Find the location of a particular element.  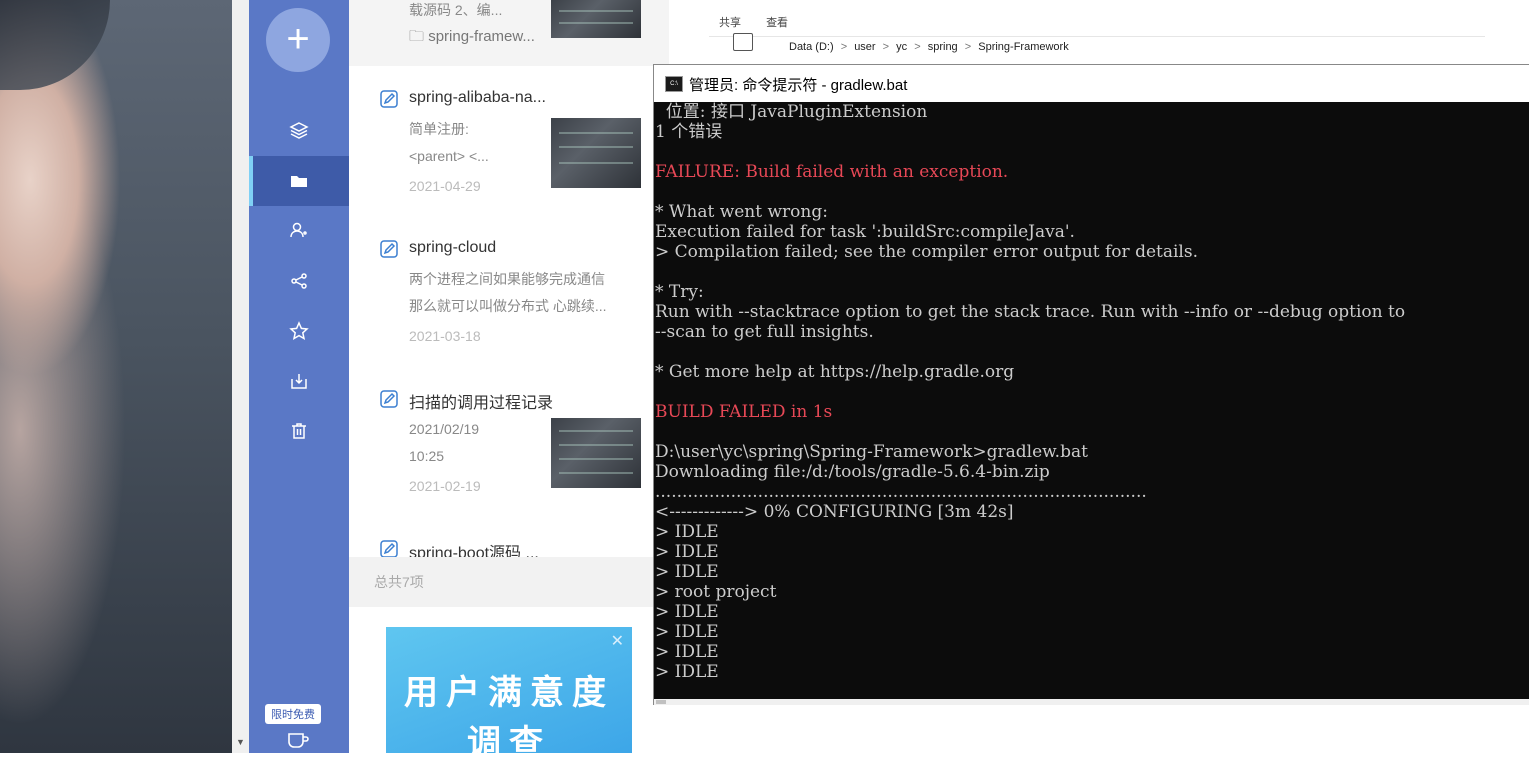

tab-share: 共享 is located at coordinates (730, 23).